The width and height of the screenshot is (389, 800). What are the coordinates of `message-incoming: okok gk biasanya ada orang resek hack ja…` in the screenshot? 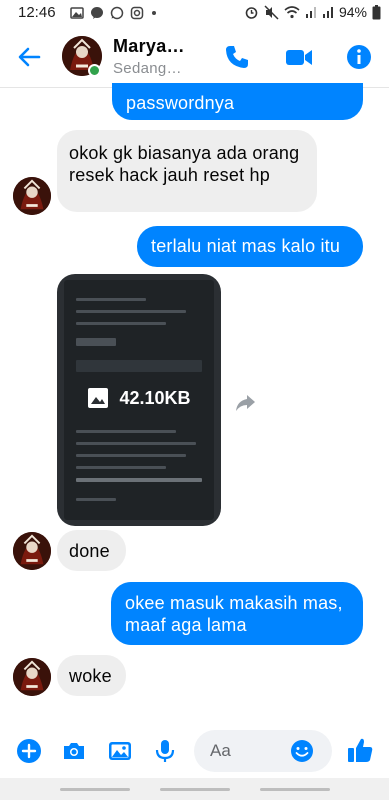 It's located at (187, 171).